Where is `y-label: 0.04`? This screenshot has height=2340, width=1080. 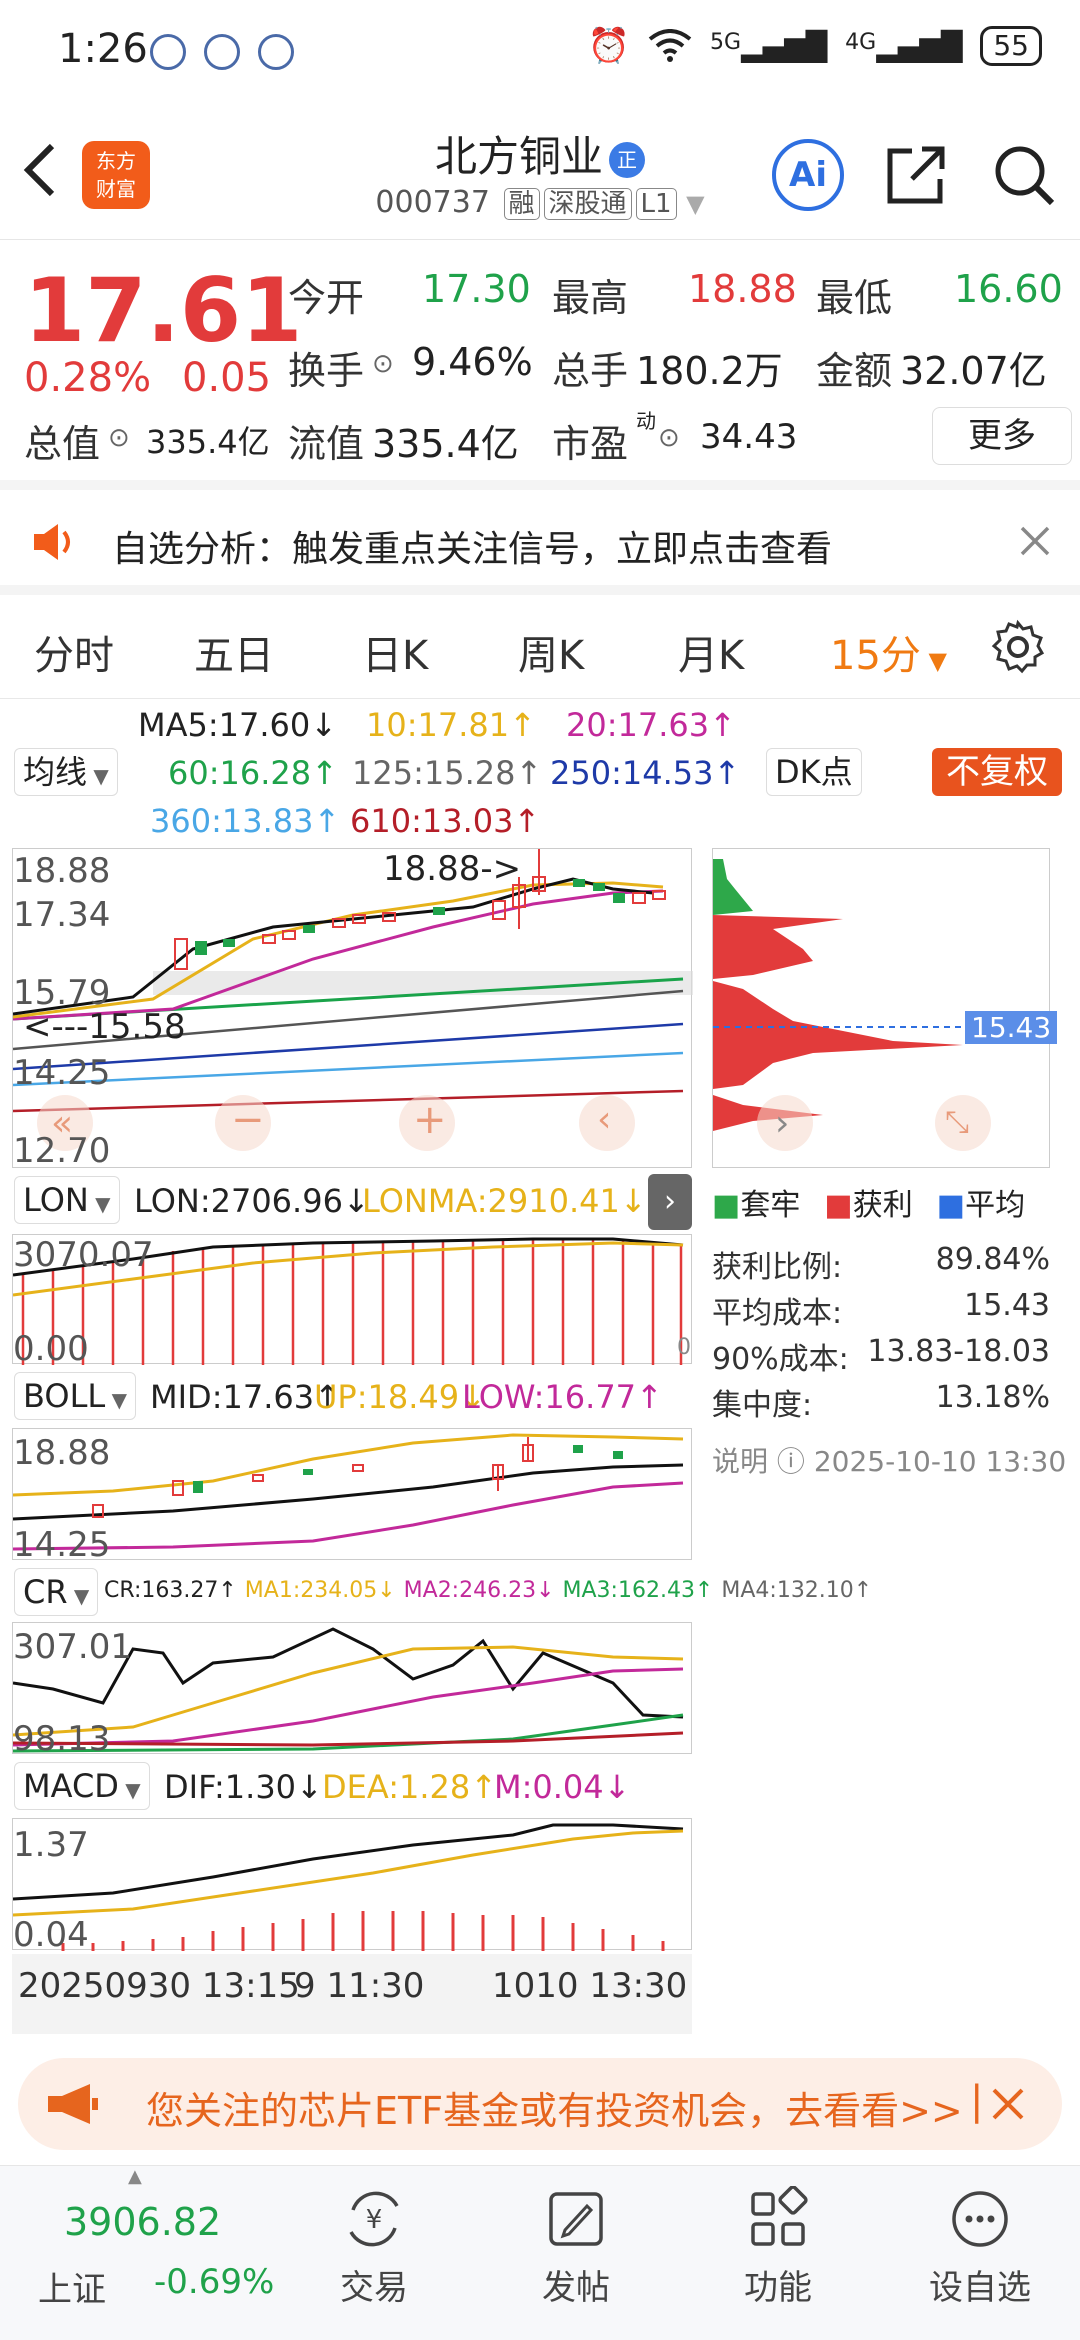 y-label: 0.04 is located at coordinates (51, 1935).